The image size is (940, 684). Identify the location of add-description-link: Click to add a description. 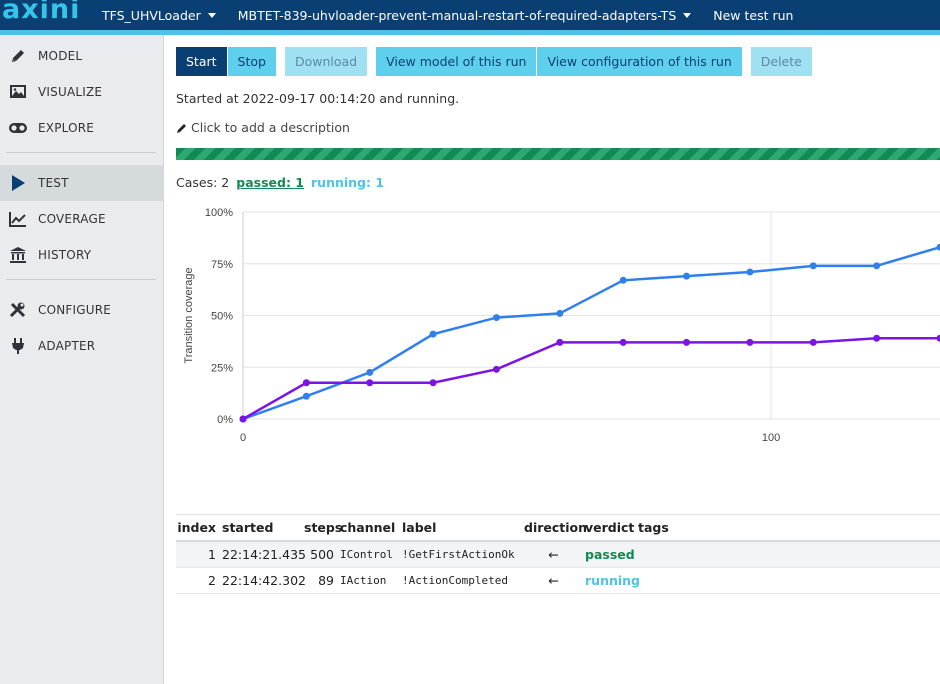
(263, 127).